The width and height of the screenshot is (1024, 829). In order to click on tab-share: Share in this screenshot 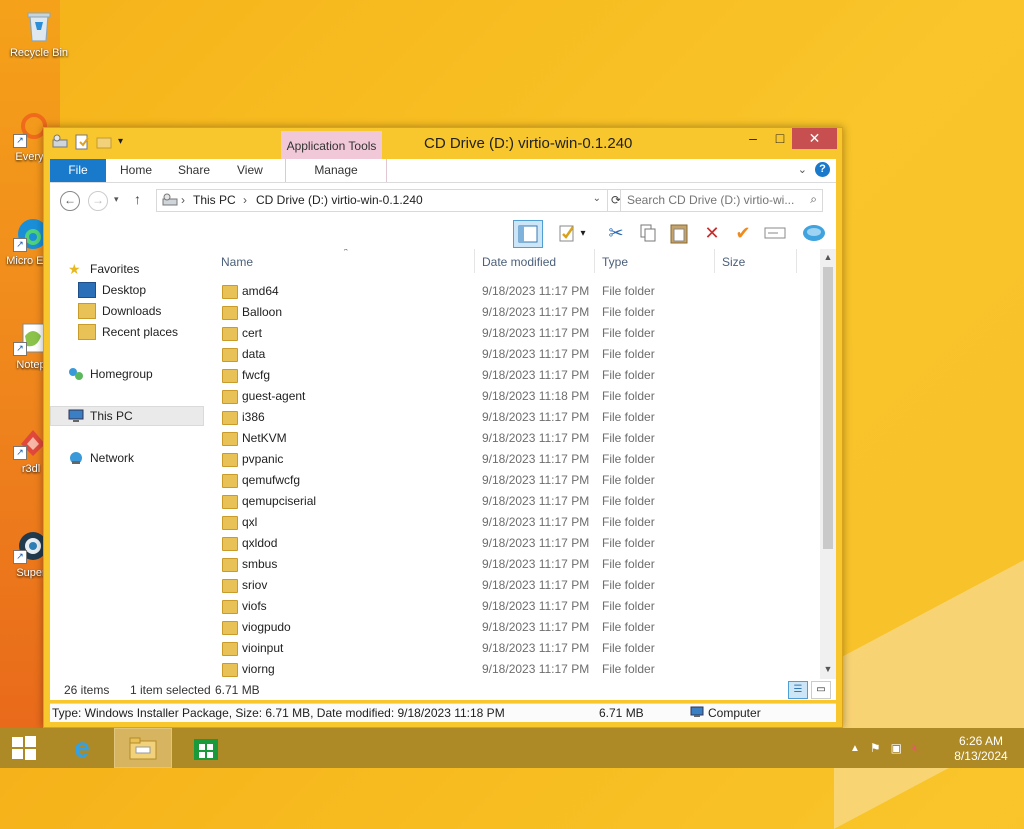, I will do `click(194, 170)`.